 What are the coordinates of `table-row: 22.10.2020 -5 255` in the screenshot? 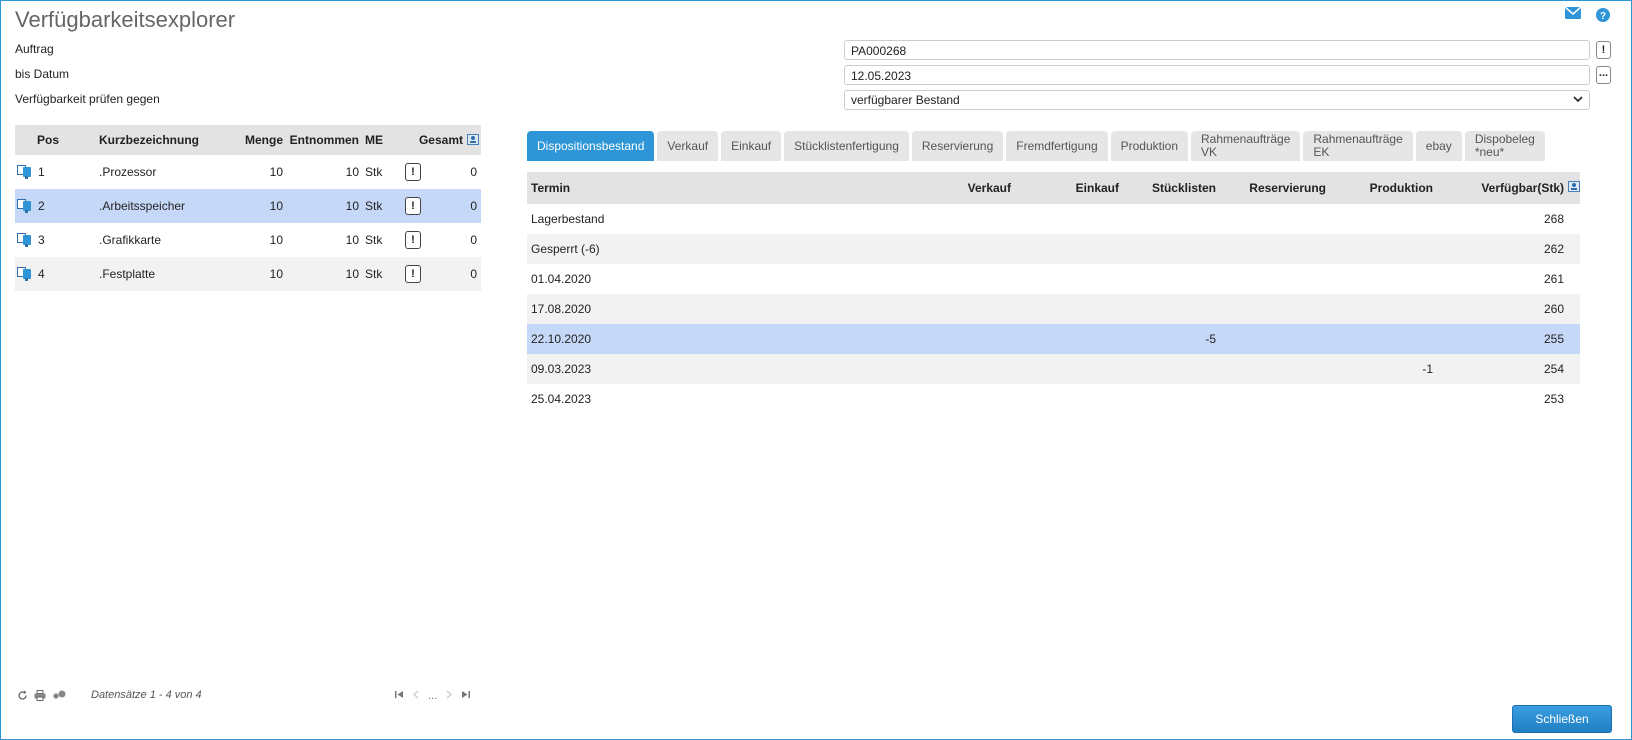 It's located at (1053, 339).